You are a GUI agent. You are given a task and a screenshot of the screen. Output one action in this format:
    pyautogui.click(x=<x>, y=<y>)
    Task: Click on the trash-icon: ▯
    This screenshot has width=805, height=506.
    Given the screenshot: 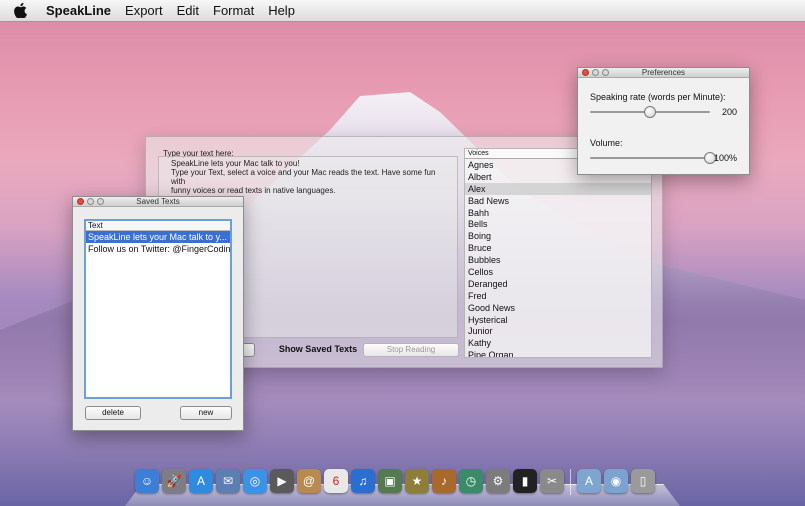 What is the action you would take?
    pyautogui.click(x=643, y=481)
    